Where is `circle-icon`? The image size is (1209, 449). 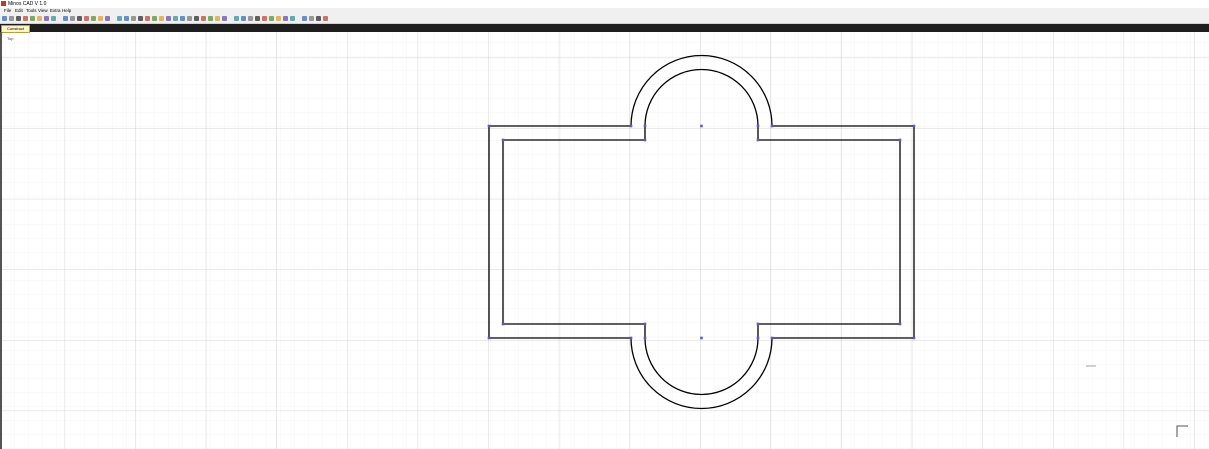
circle-icon is located at coordinates (161, 18).